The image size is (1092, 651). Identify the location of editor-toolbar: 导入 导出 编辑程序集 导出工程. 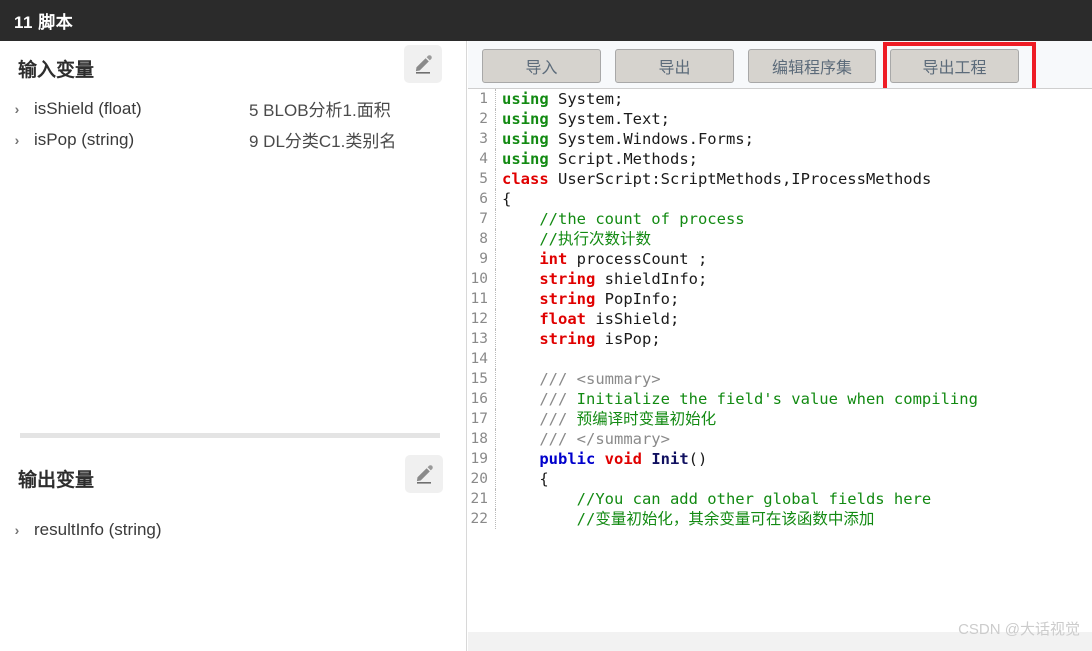
(780, 67).